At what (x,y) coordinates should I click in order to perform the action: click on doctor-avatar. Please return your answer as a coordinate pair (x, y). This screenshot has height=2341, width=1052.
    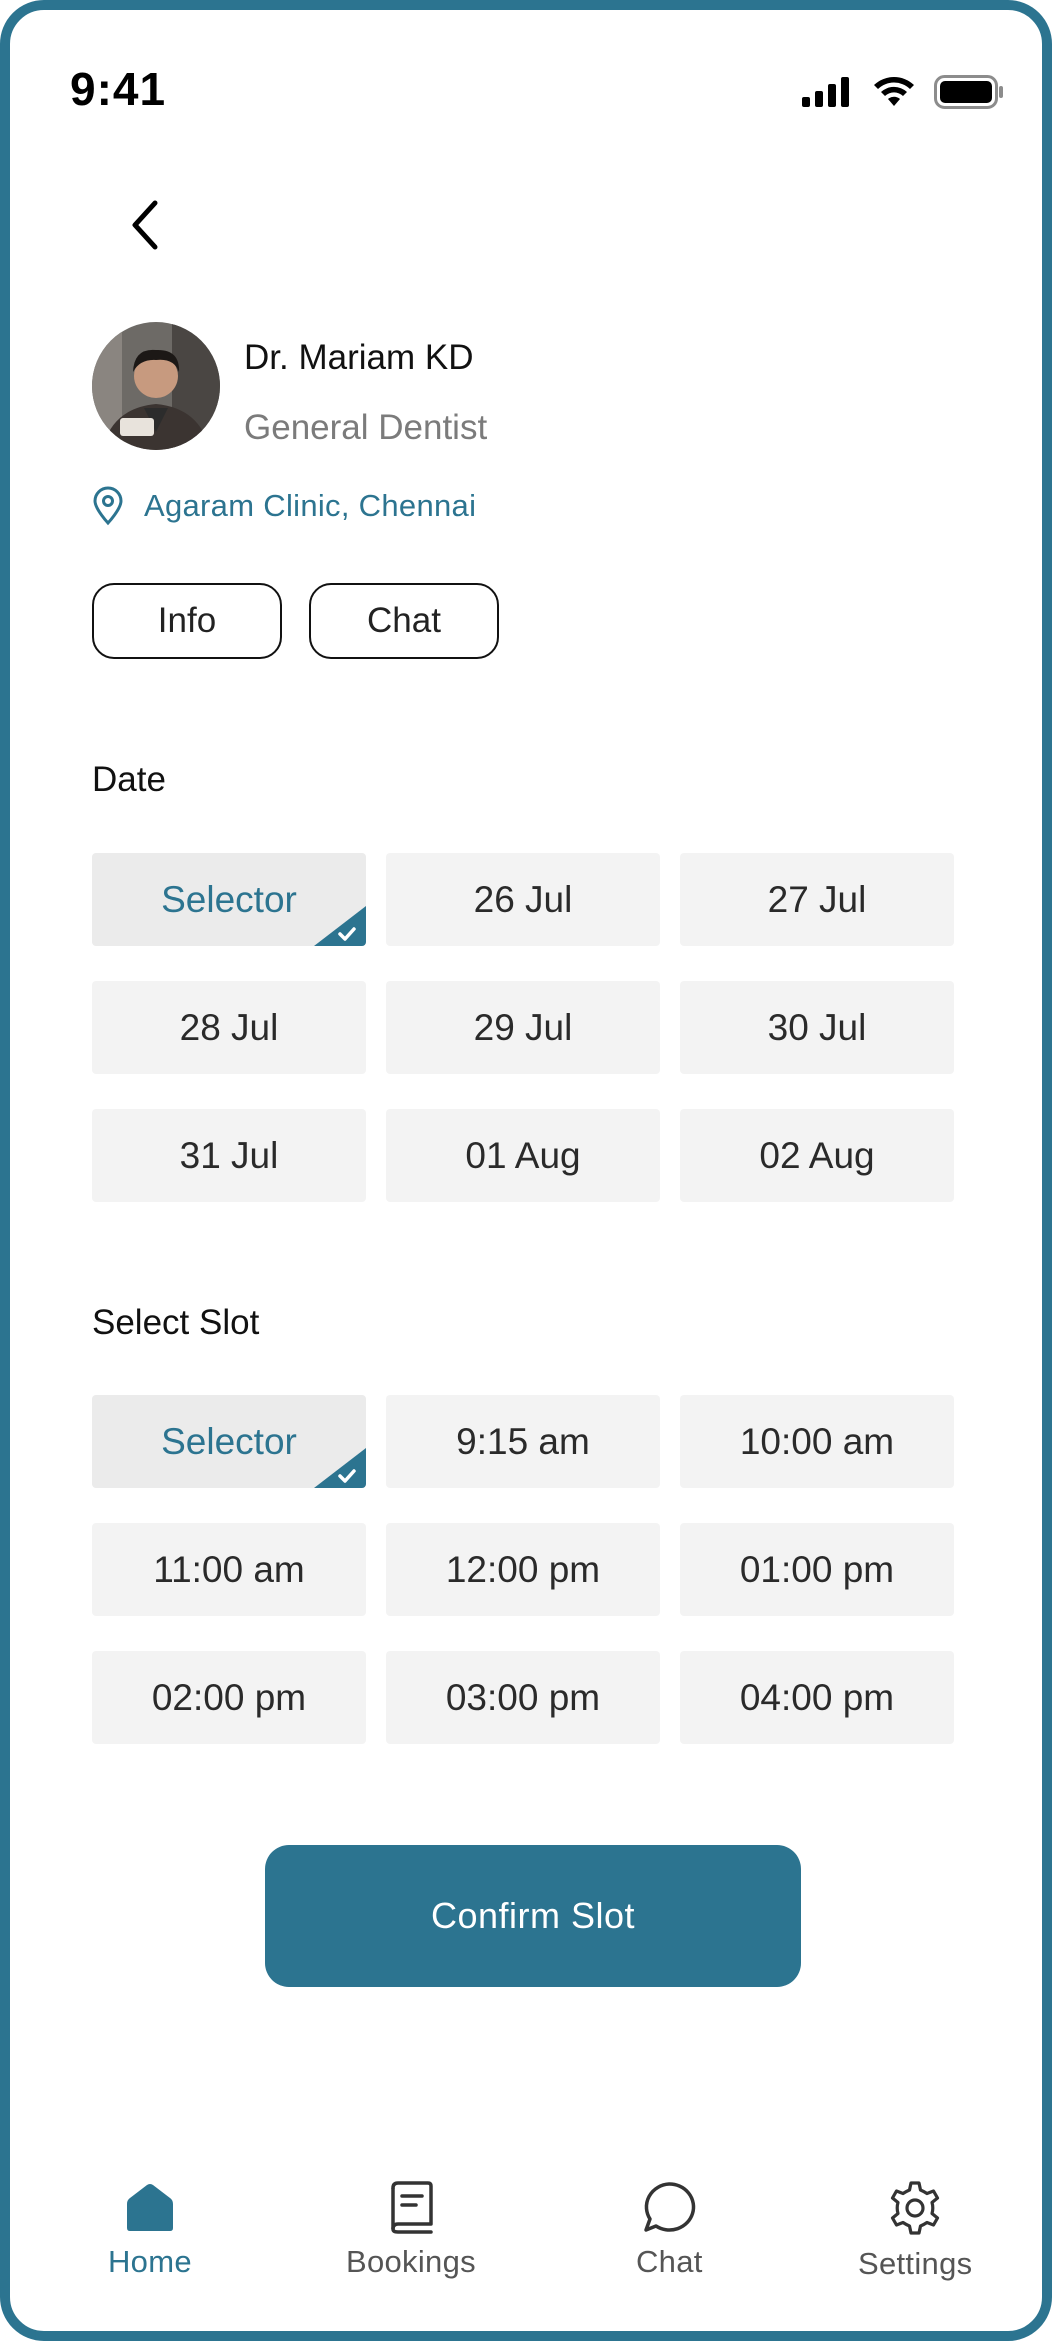
    Looking at the image, I should click on (156, 386).